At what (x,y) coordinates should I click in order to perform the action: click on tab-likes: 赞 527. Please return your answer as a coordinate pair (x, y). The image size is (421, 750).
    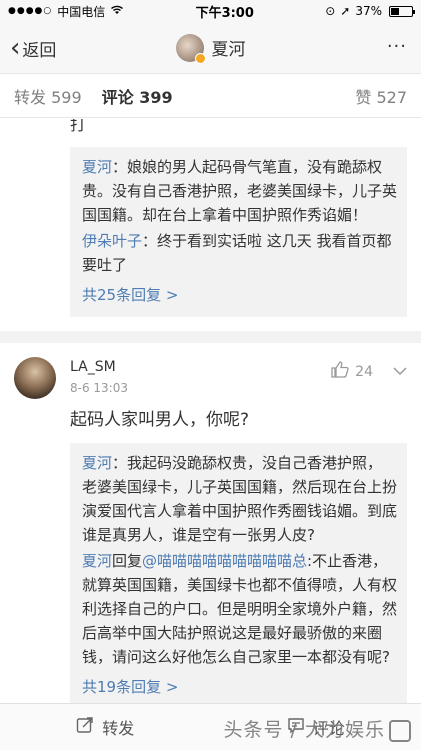
    Looking at the image, I should click on (381, 96).